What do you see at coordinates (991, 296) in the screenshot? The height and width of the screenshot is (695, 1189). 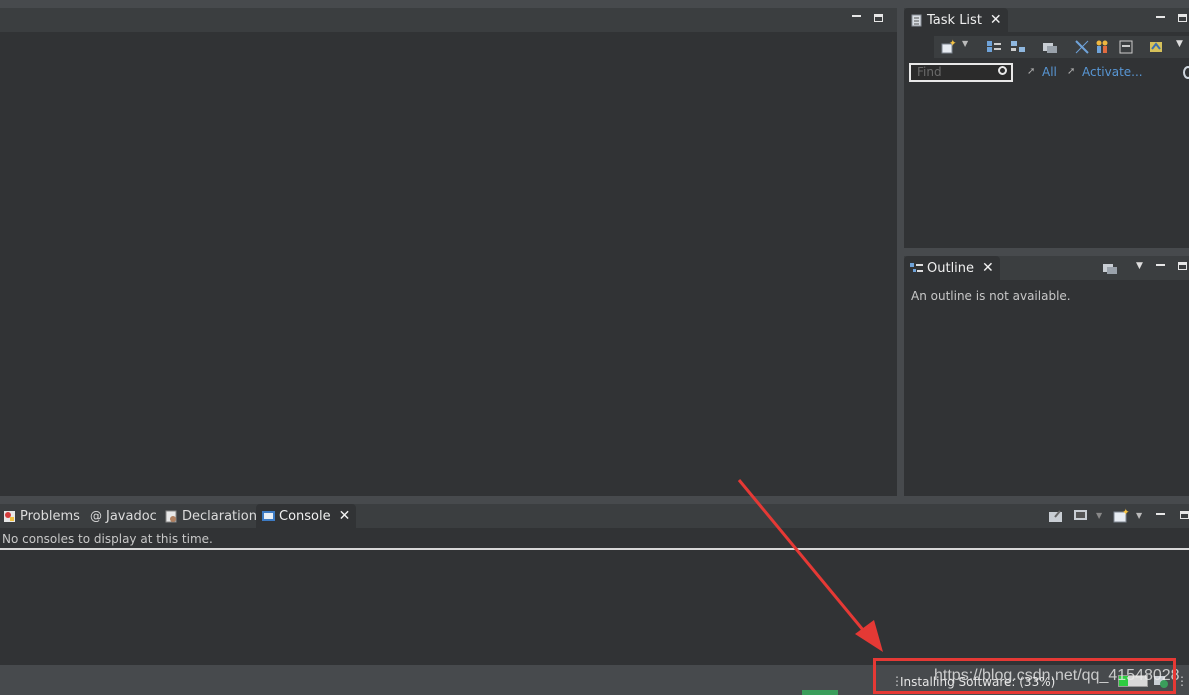 I see `outline-empty-message: An outline is not available.` at bounding box center [991, 296].